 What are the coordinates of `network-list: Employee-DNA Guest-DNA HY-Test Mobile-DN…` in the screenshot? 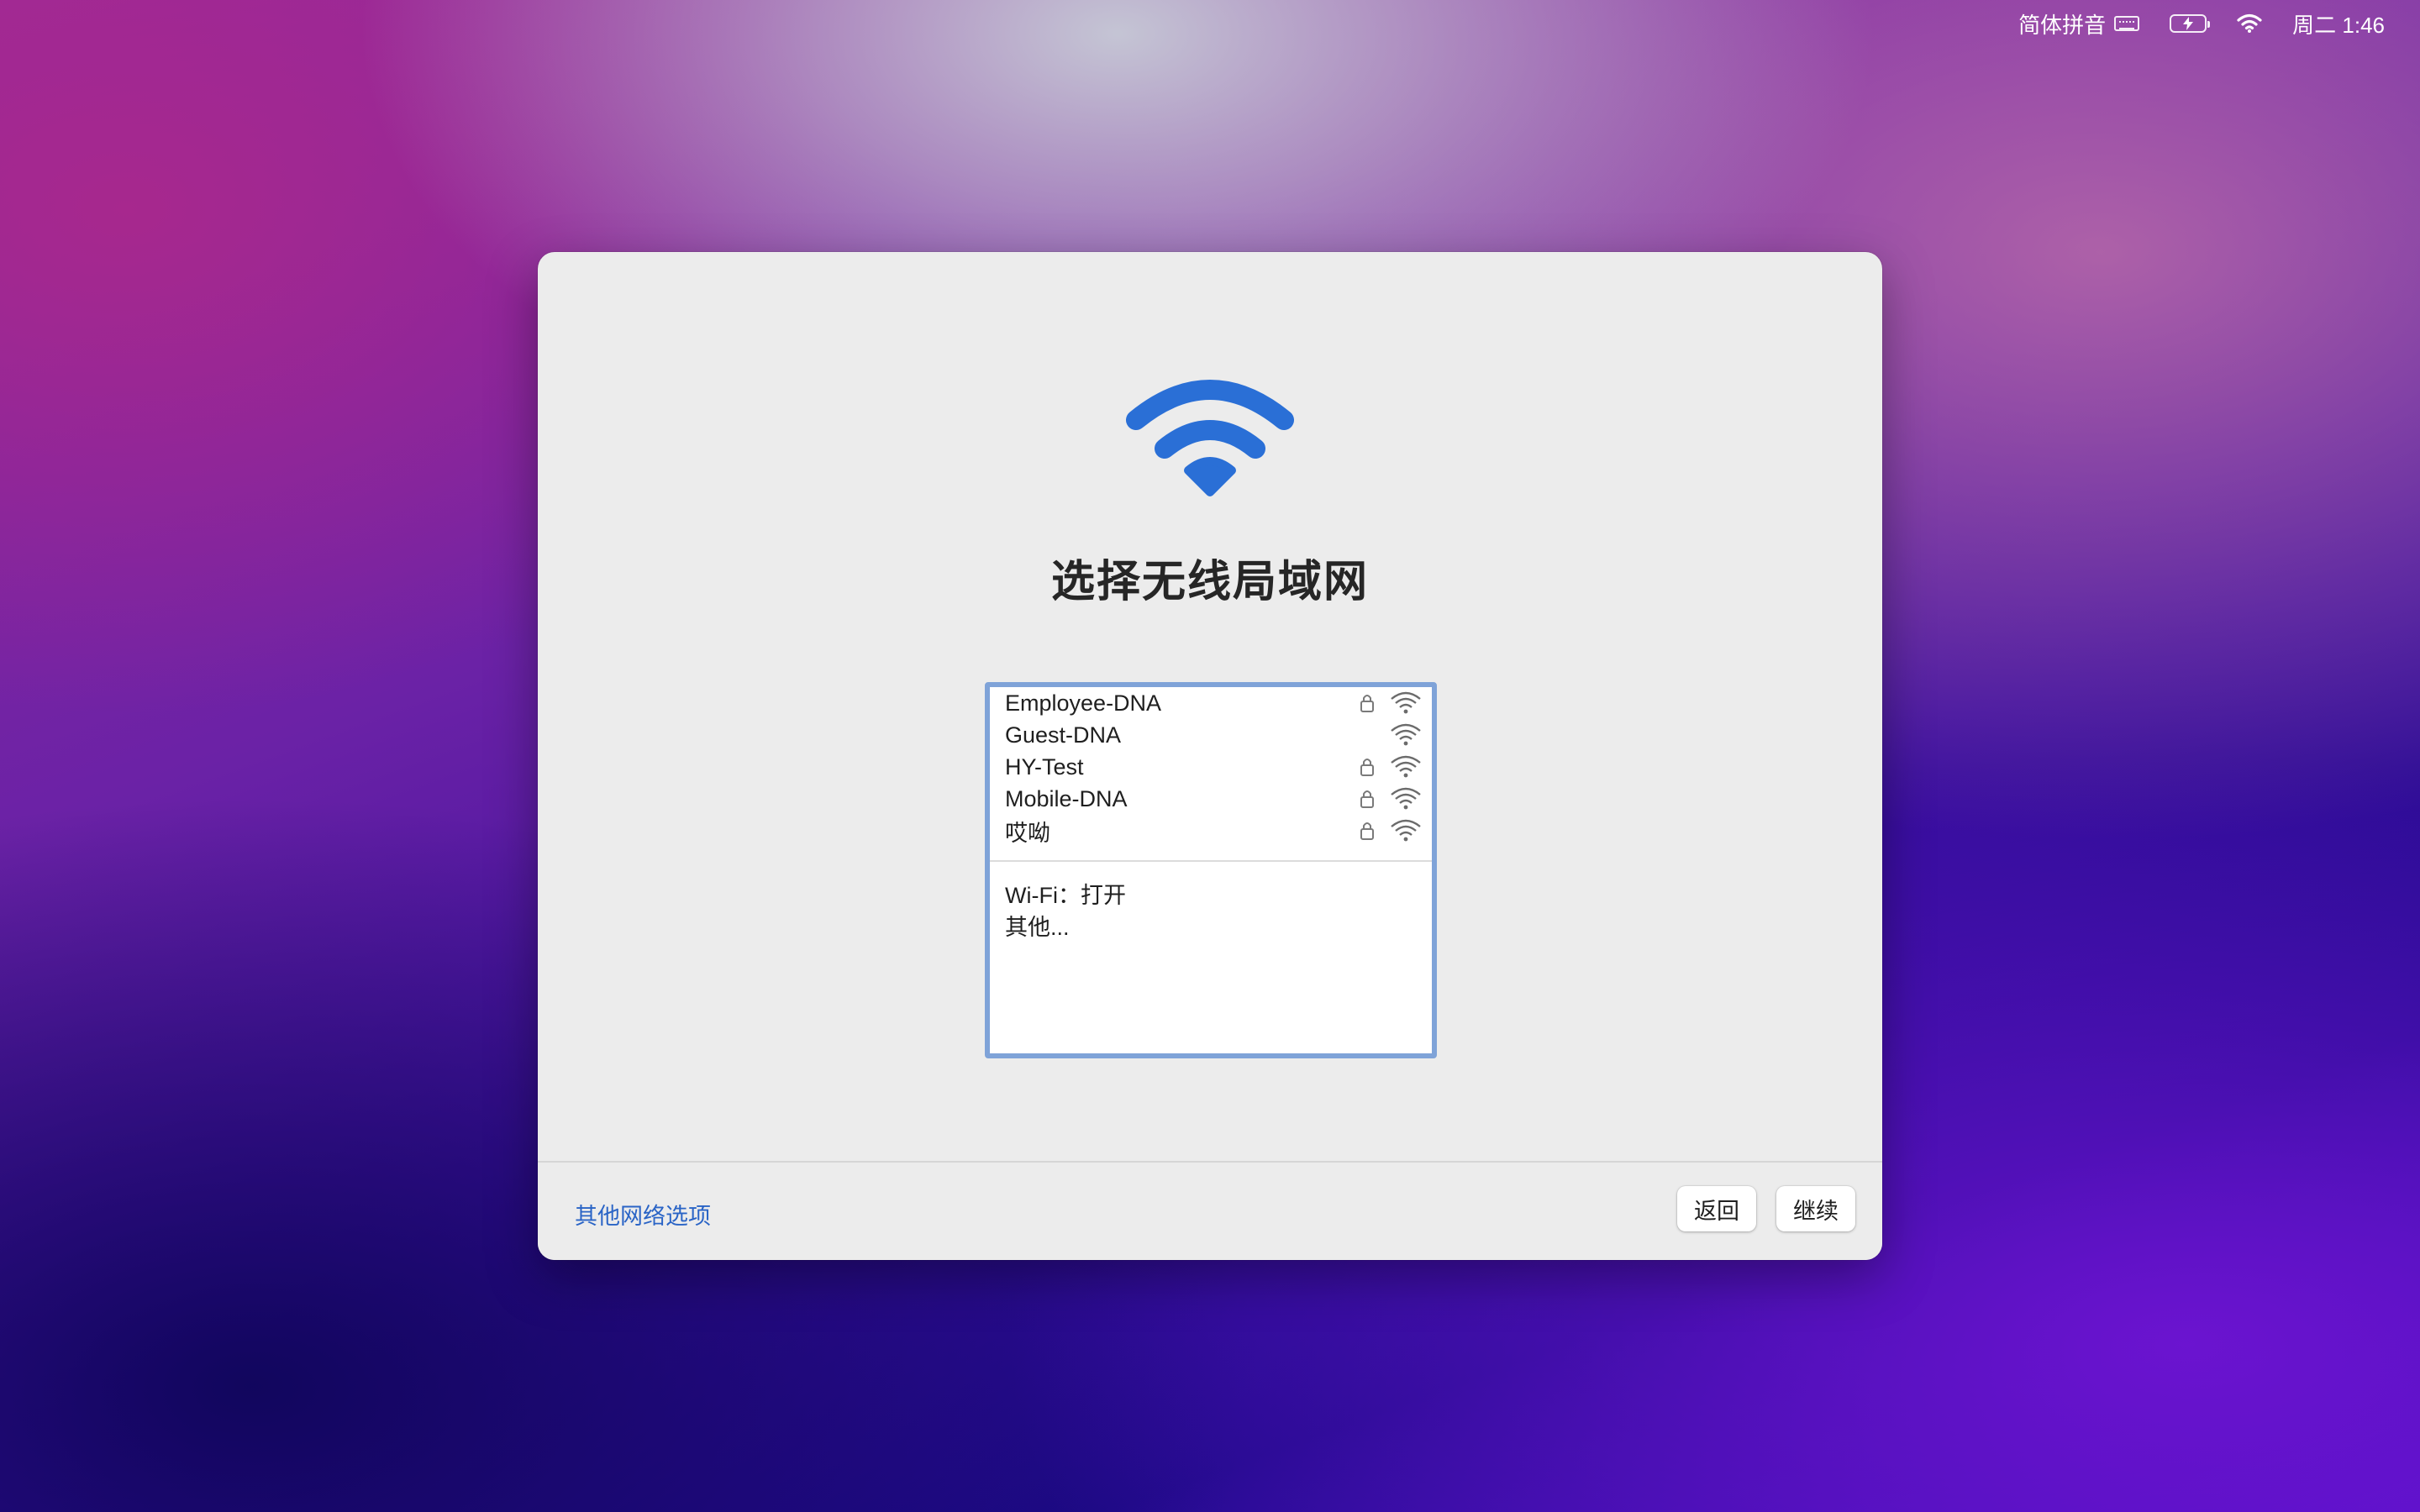 It's located at (1211, 870).